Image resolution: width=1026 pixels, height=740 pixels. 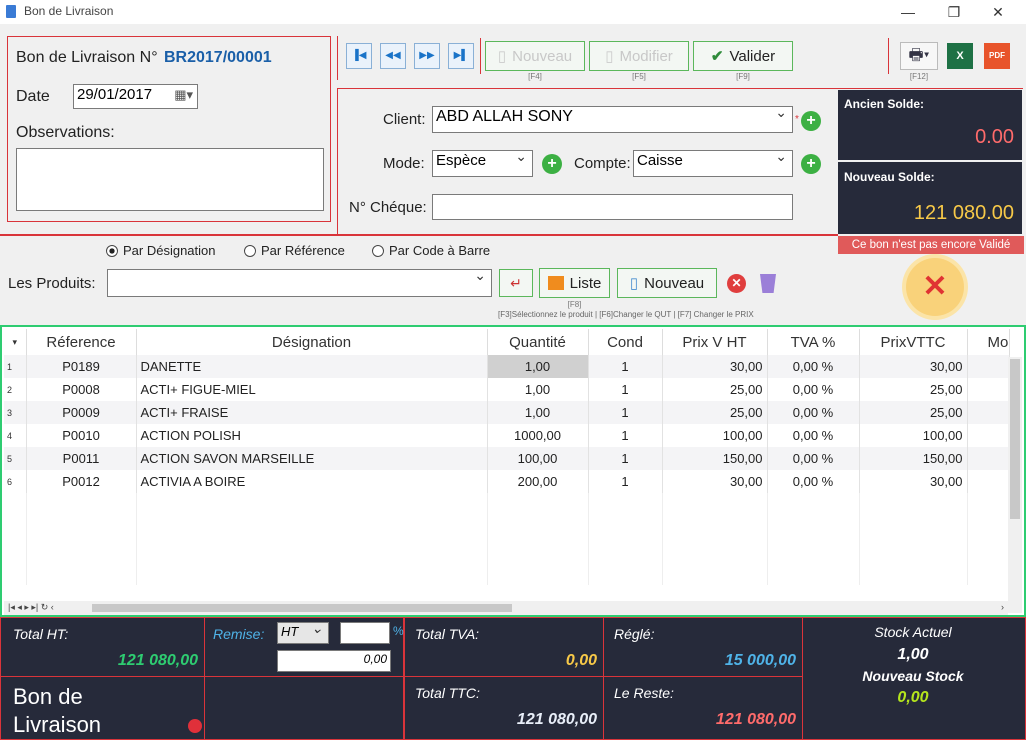 I want to click on discount-type-select: HT, so click(x=303, y=632).